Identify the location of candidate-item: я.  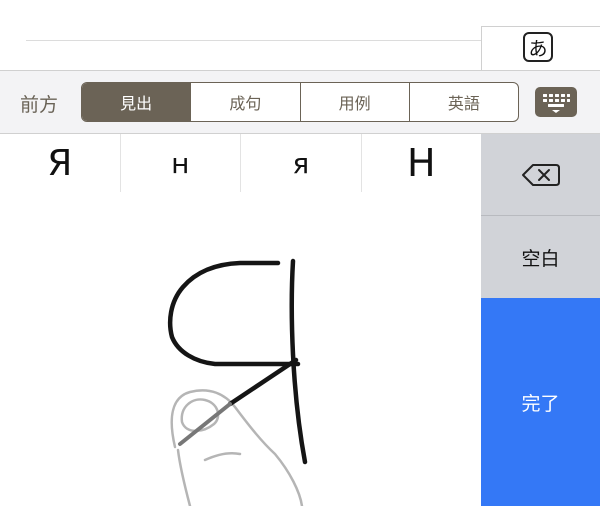
(300, 163).